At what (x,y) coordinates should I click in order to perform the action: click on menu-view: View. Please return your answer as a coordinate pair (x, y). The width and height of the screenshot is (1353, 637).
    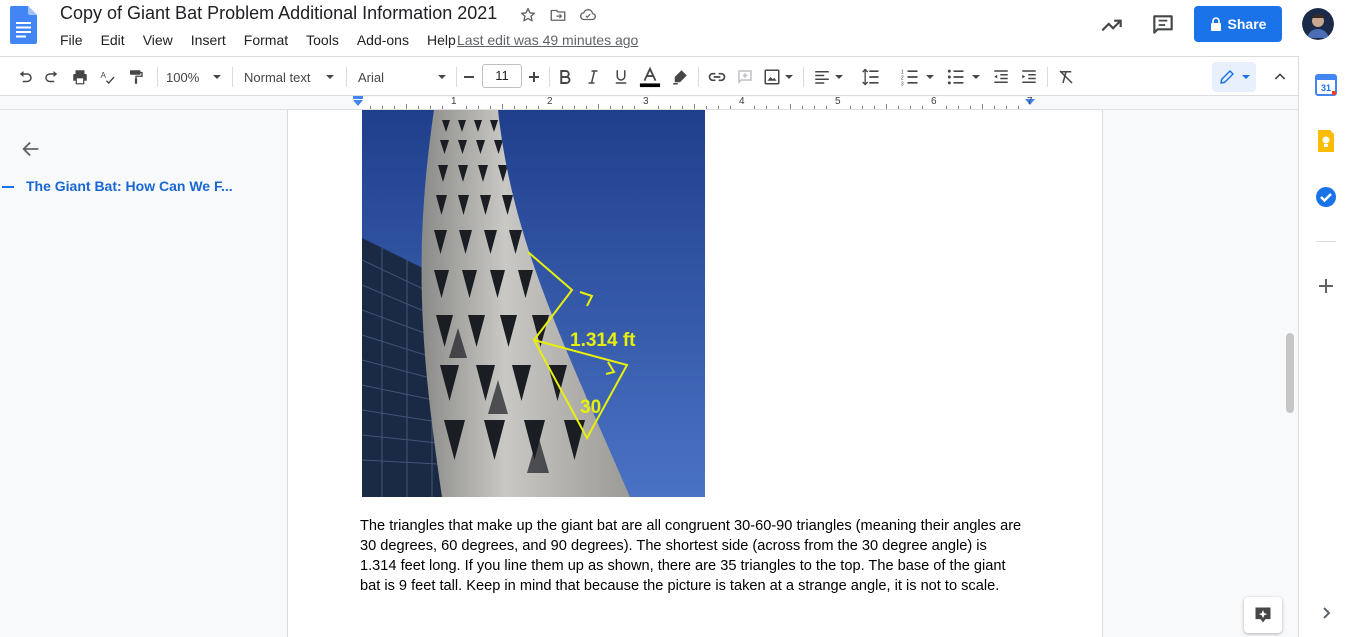
    Looking at the image, I should click on (158, 40).